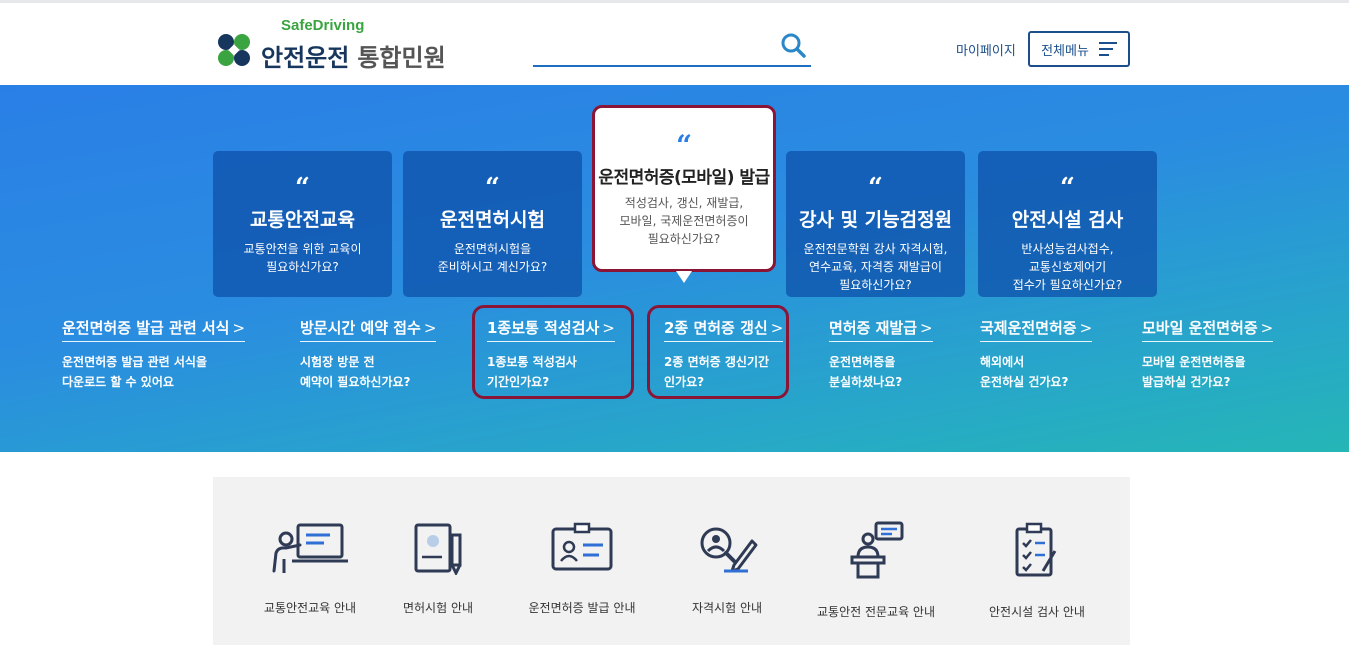 This screenshot has height=645, width=1349. What do you see at coordinates (866, 382) in the screenshot?
I see `link-desc-line: 분실하셨나요?` at bounding box center [866, 382].